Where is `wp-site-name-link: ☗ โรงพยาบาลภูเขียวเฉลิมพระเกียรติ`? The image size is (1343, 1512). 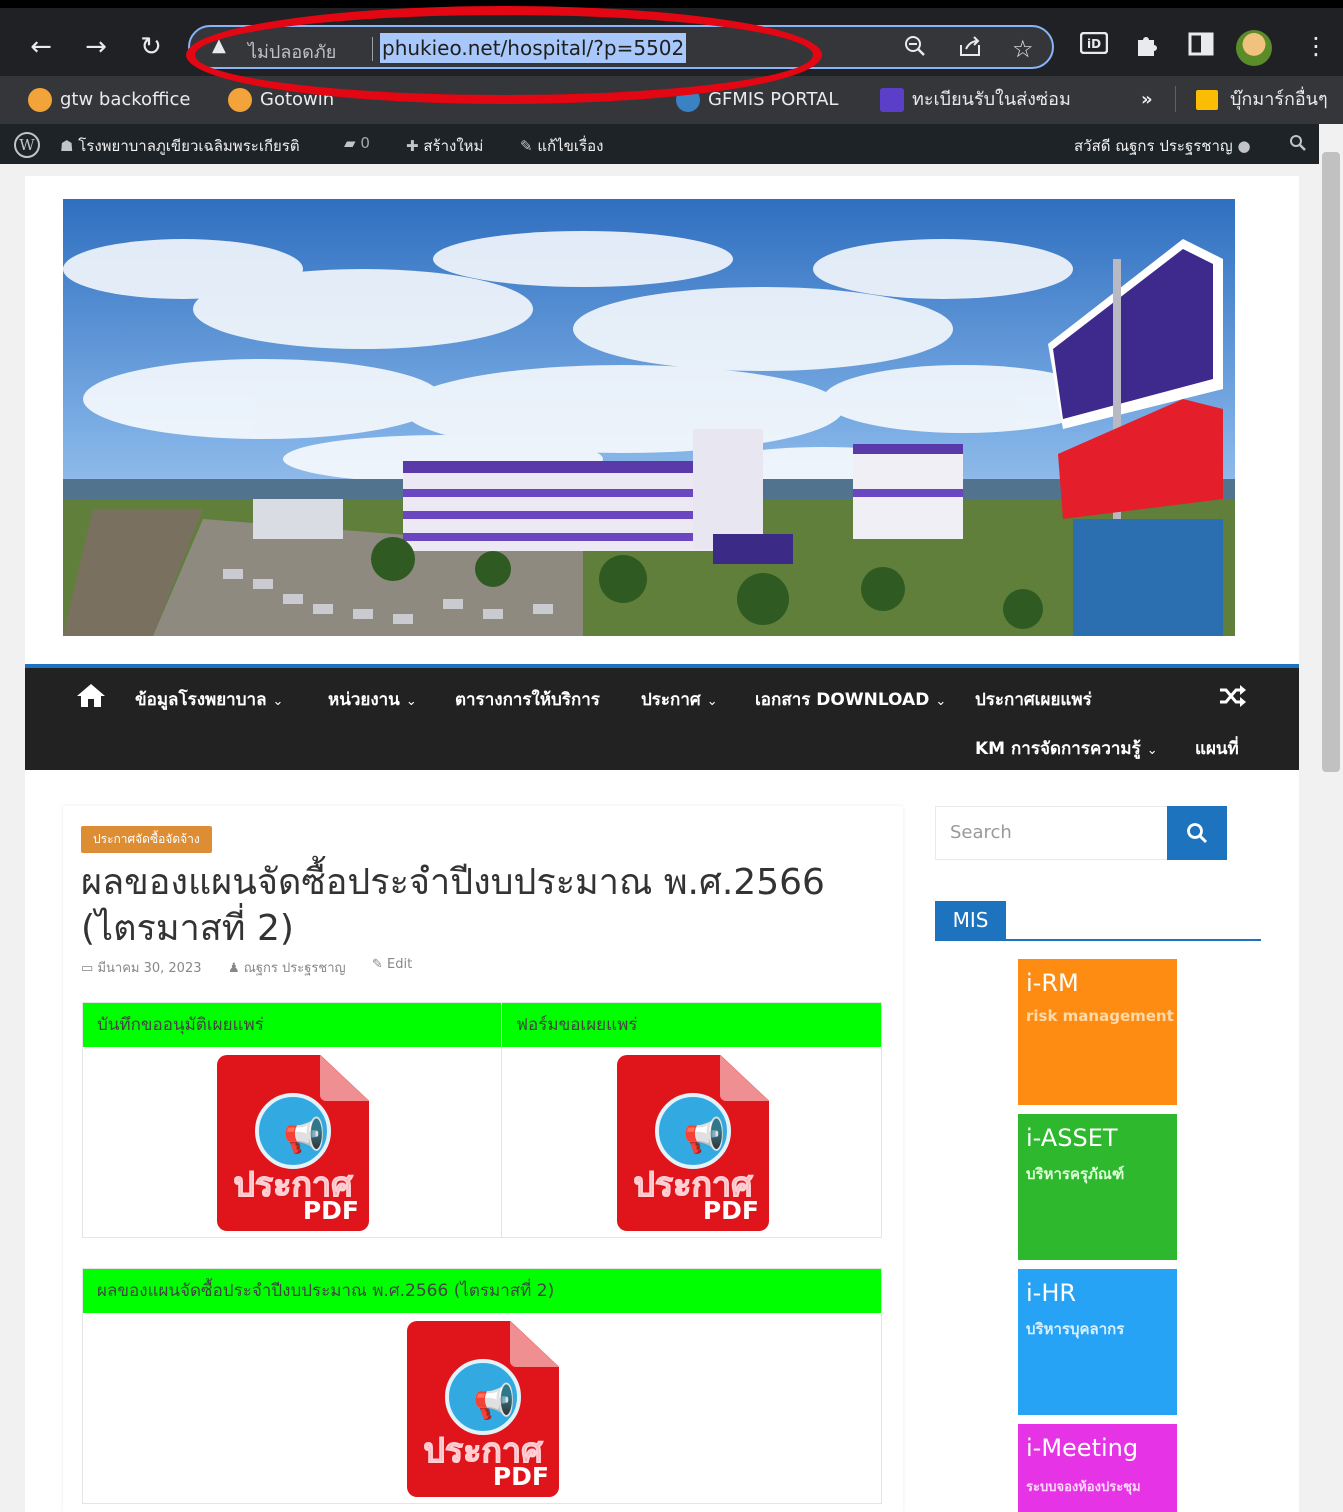 wp-site-name-link: ☗ โรงพยาบาลภูเขียวเฉลิมพระเกียรติ is located at coordinates (180, 146).